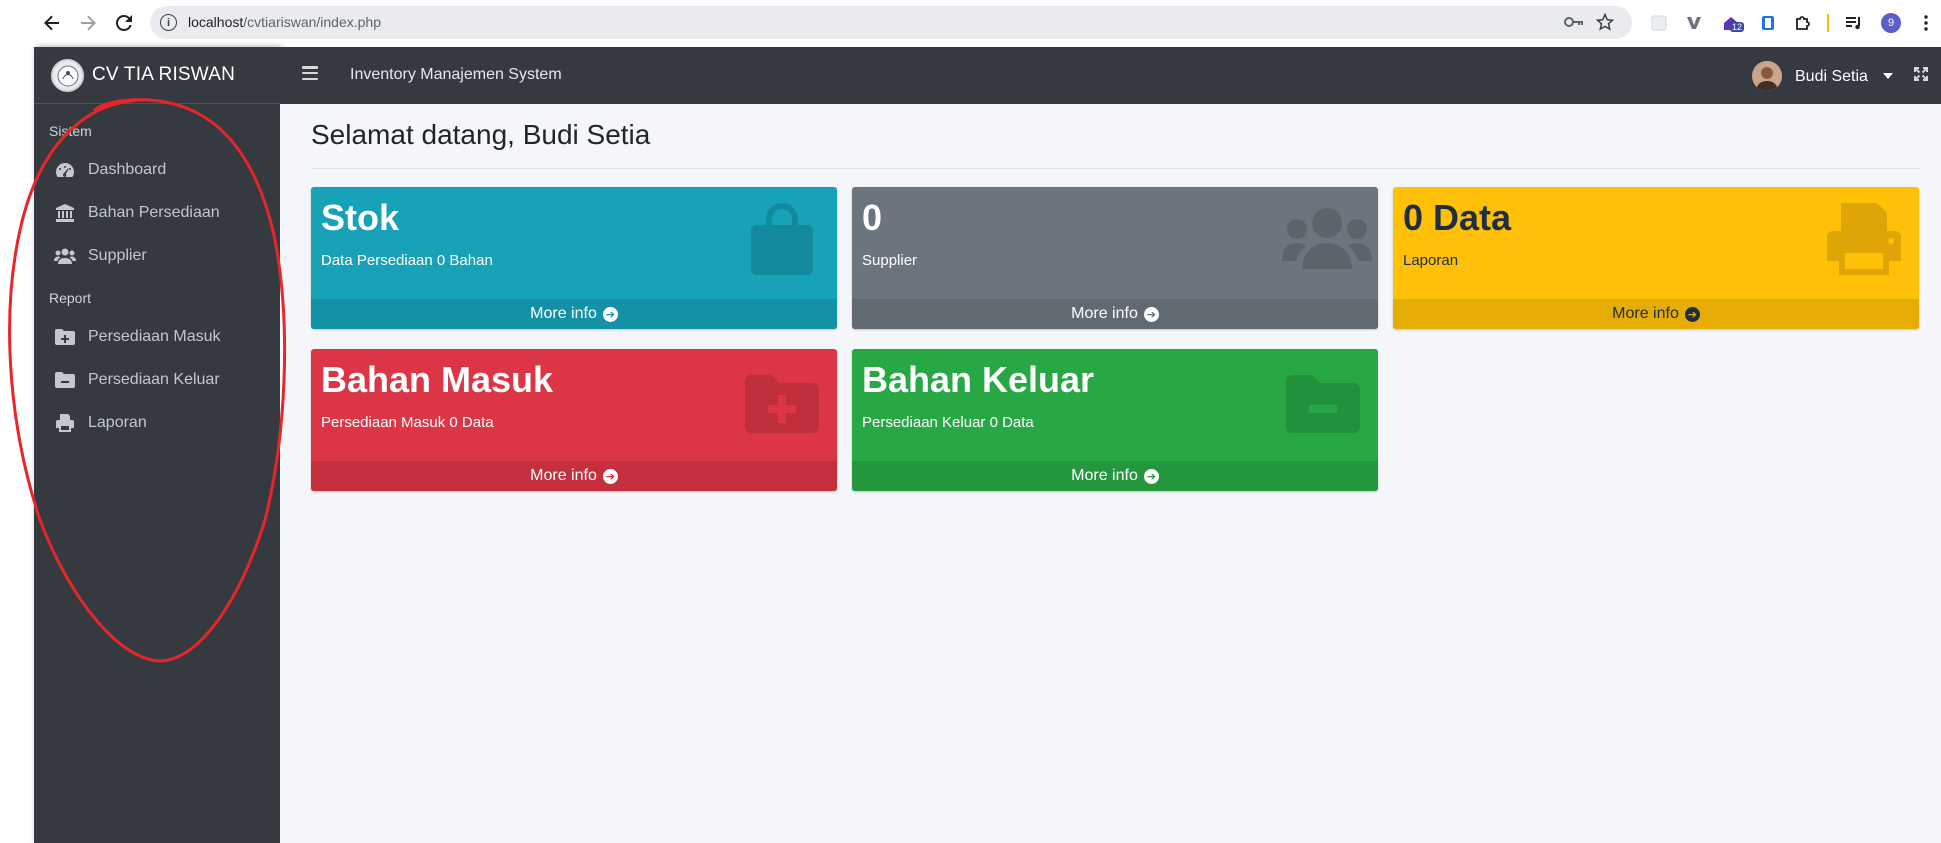  Describe the element at coordinates (164, 74) in the screenshot. I see `brand-text: CV TIA RISWAN` at that location.